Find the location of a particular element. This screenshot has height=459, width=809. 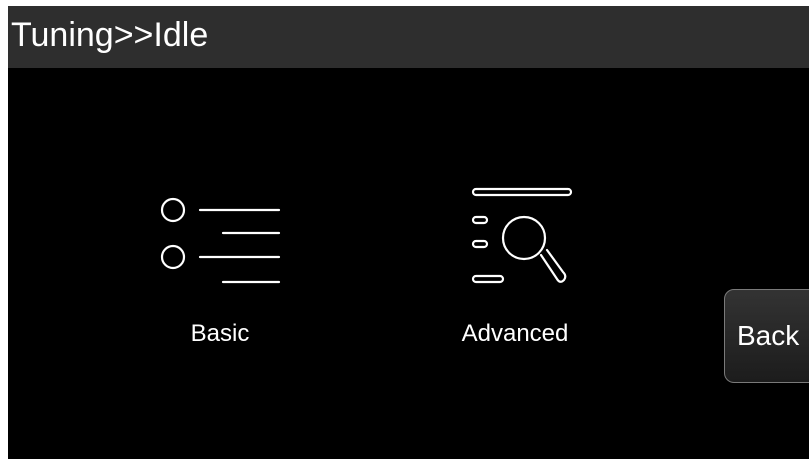

search-list-icon is located at coordinates (522, 235).